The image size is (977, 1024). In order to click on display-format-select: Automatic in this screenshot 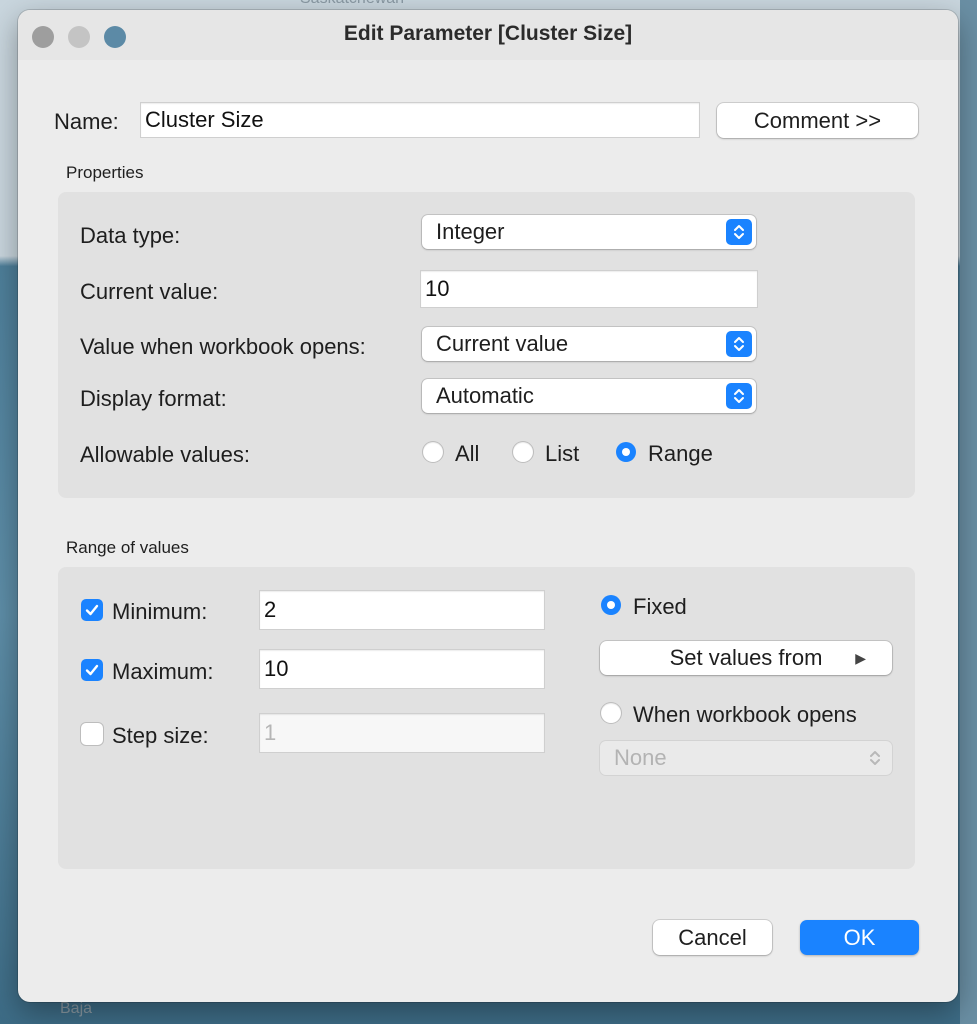, I will do `click(589, 396)`.